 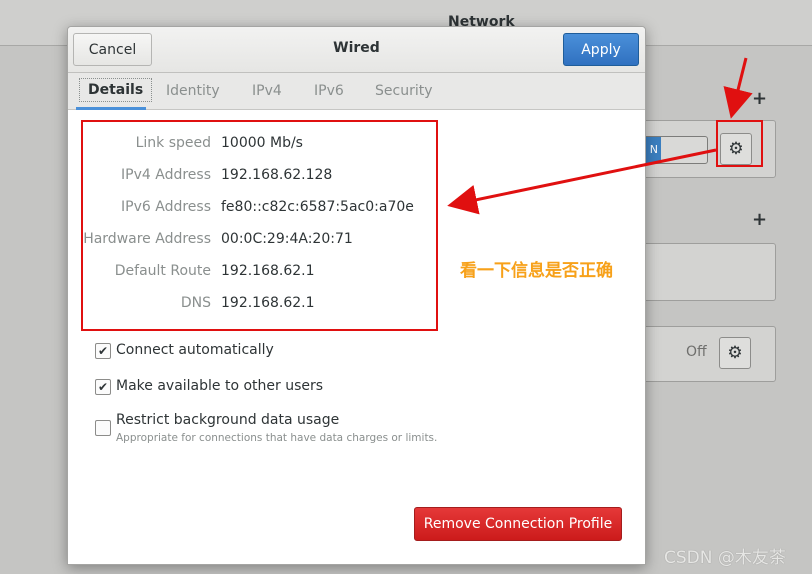 What do you see at coordinates (536, 271) in the screenshot?
I see `annotation-text: 看一下信息是否正确` at bounding box center [536, 271].